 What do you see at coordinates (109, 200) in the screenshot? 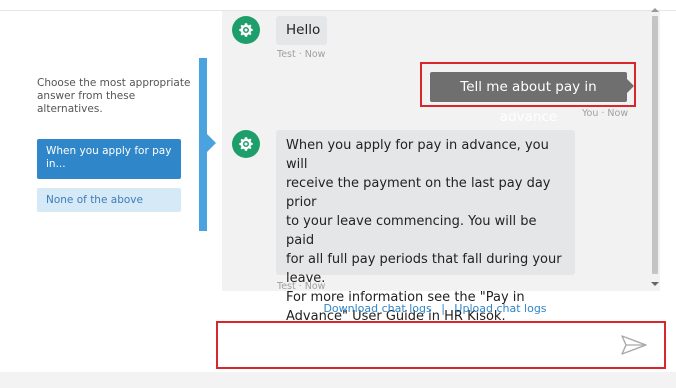
I see `suggestion-option-none: None of the above` at bounding box center [109, 200].